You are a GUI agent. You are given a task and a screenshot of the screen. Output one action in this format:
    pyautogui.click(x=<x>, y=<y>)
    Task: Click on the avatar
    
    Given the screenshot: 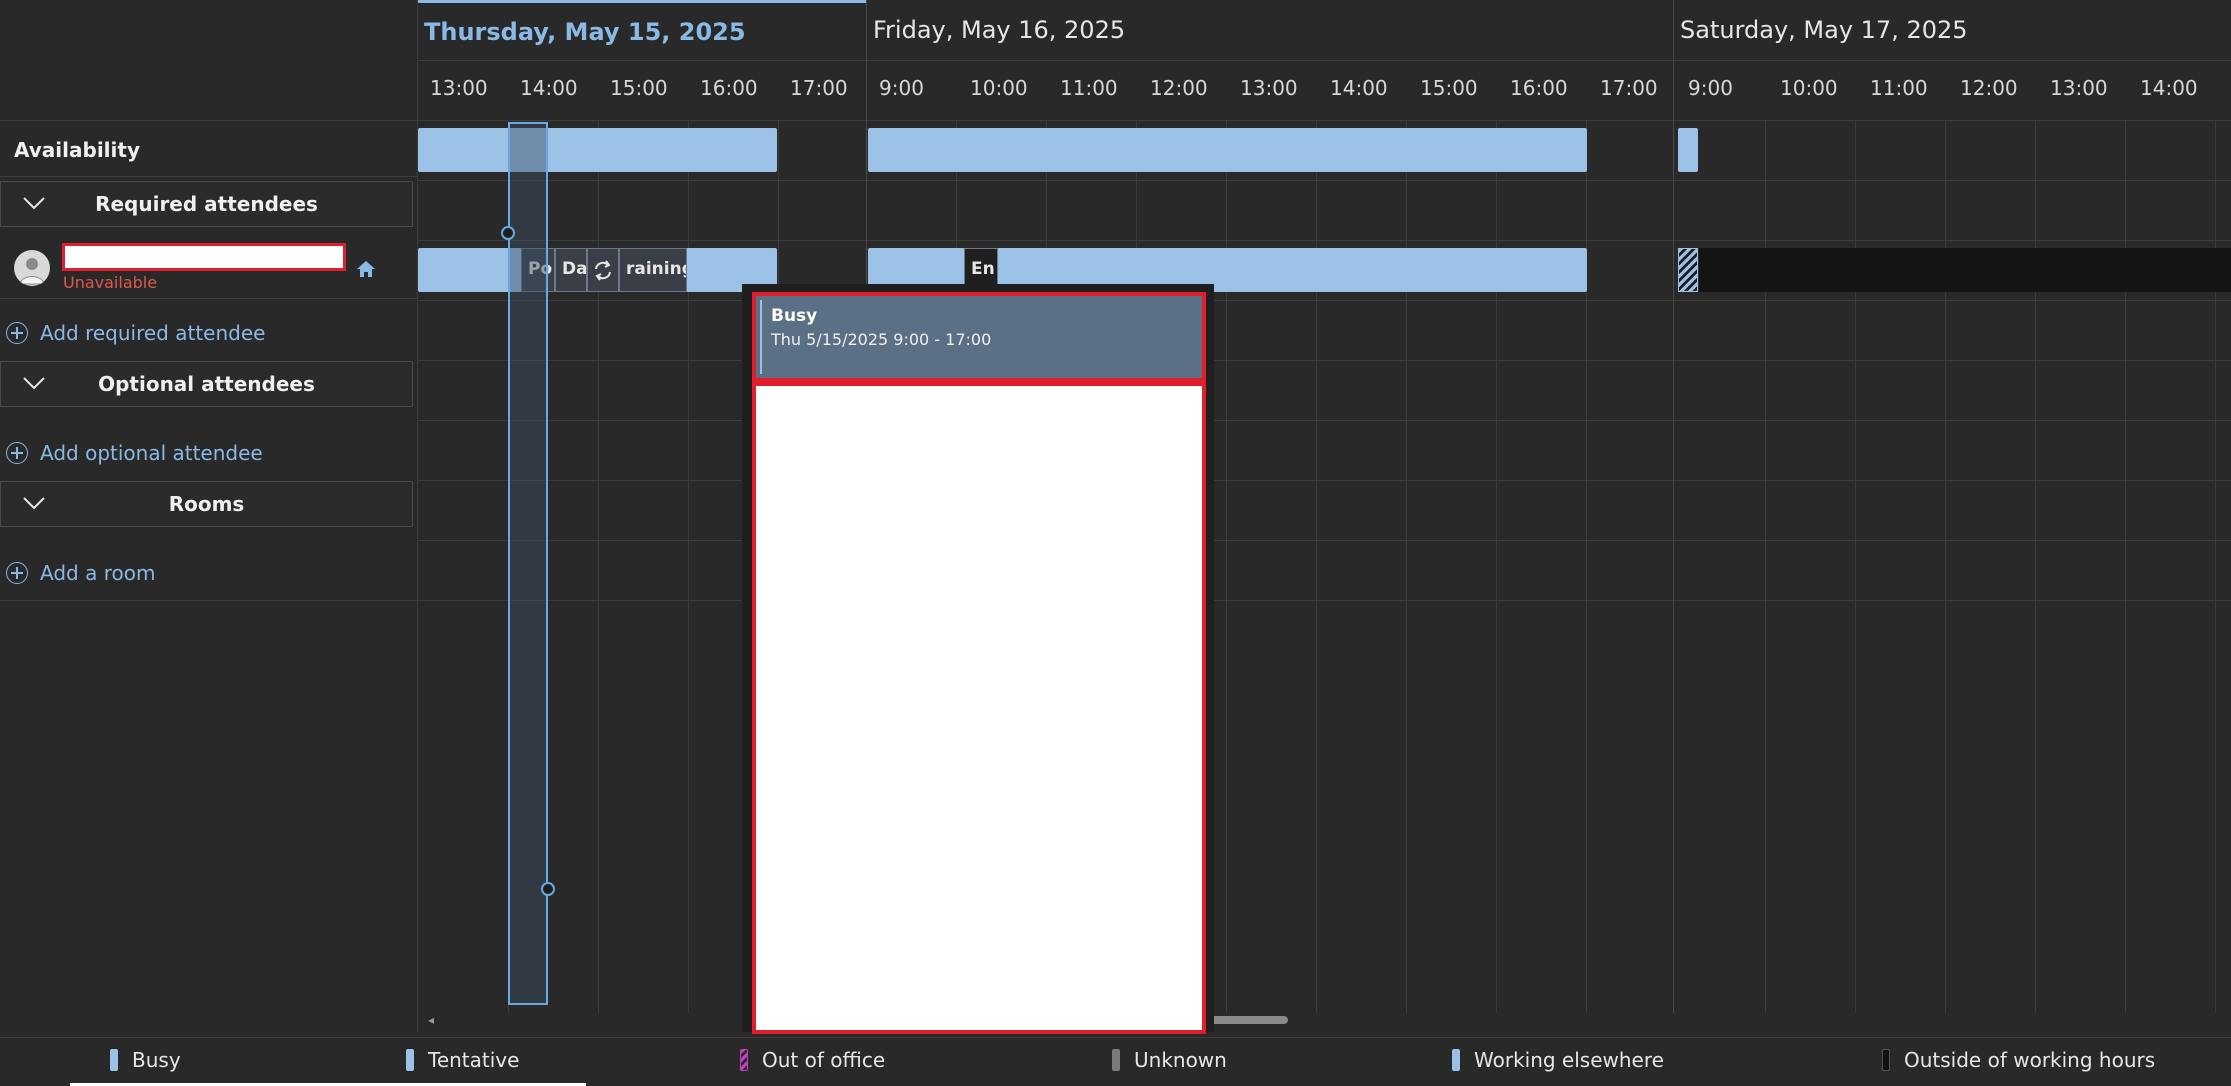 What is the action you would take?
    pyautogui.click(x=32, y=268)
    